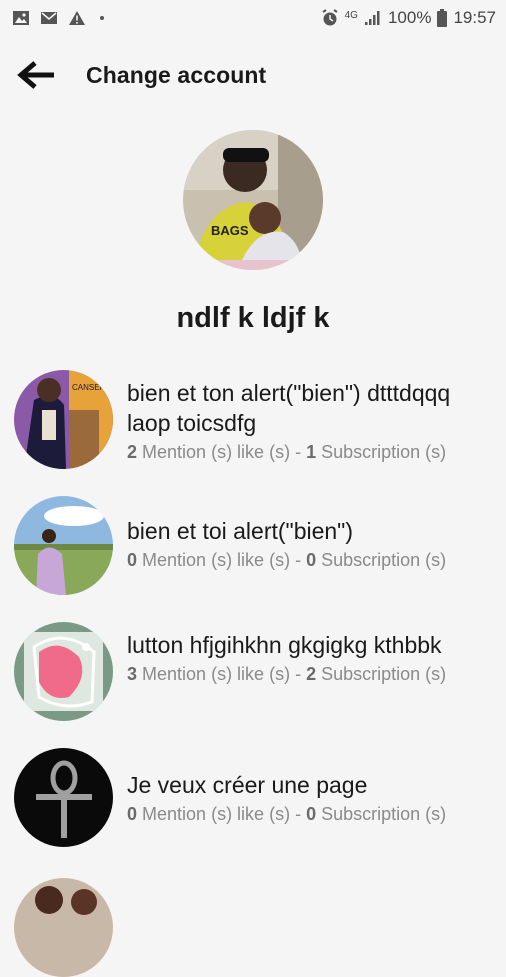 The width and height of the screenshot is (506, 977). What do you see at coordinates (253, 318) in the screenshot?
I see `profile-name: ndlf k ldjf k` at bounding box center [253, 318].